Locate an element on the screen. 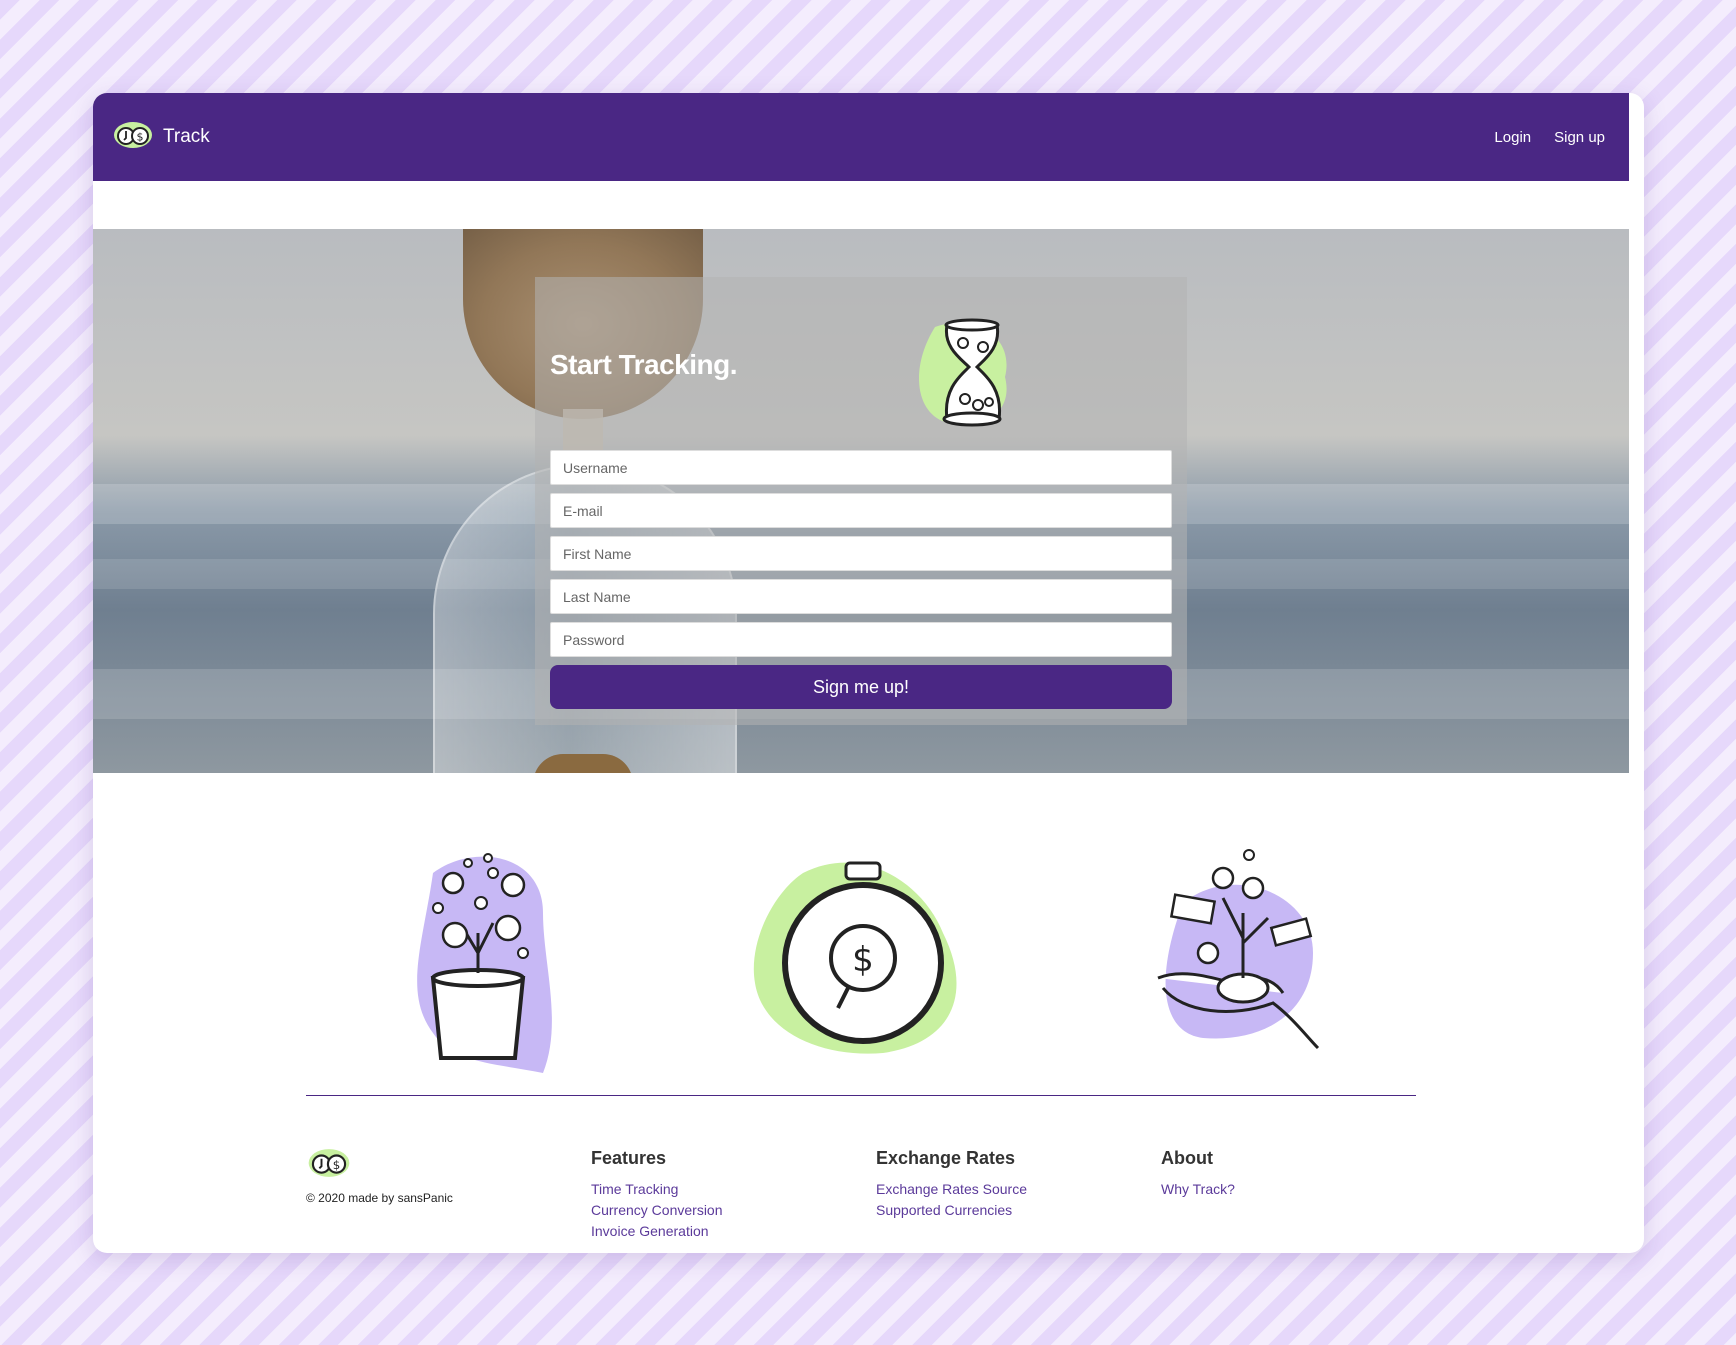 The height and width of the screenshot is (1345, 1736). signup-link: Sign up is located at coordinates (1579, 137).